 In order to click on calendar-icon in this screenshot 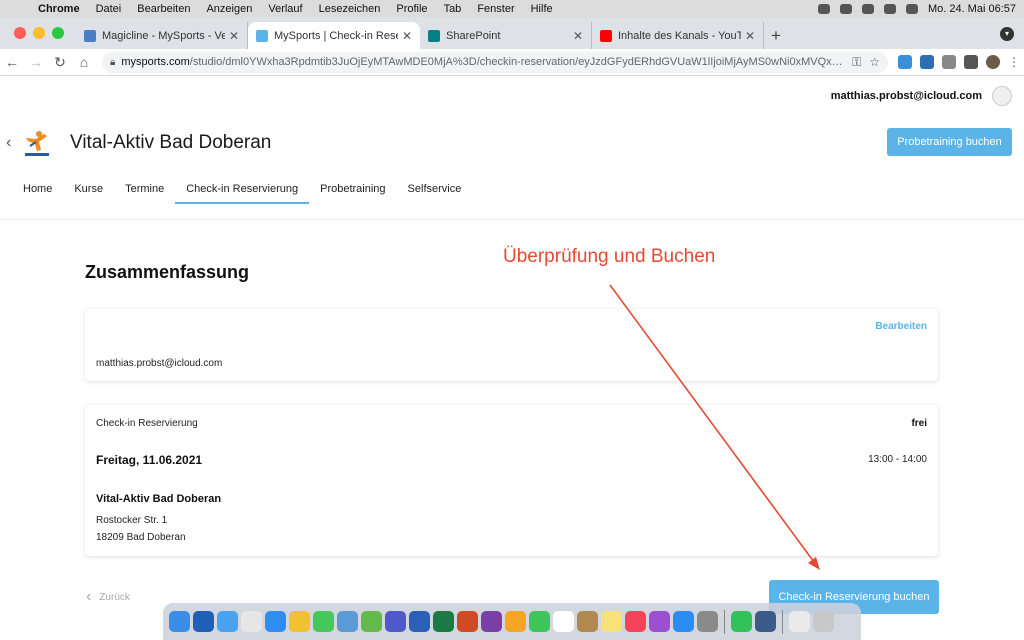, I will do `click(563, 621)`.